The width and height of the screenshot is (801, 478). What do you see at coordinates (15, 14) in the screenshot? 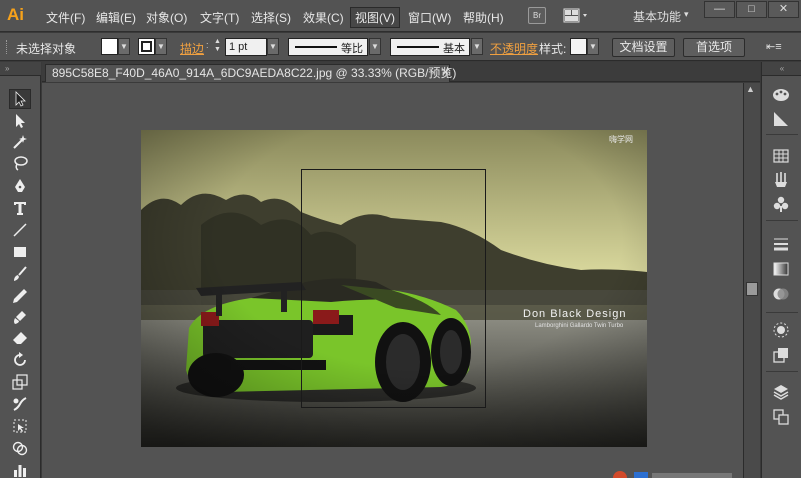
I see `app-logo: Ai` at bounding box center [15, 14].